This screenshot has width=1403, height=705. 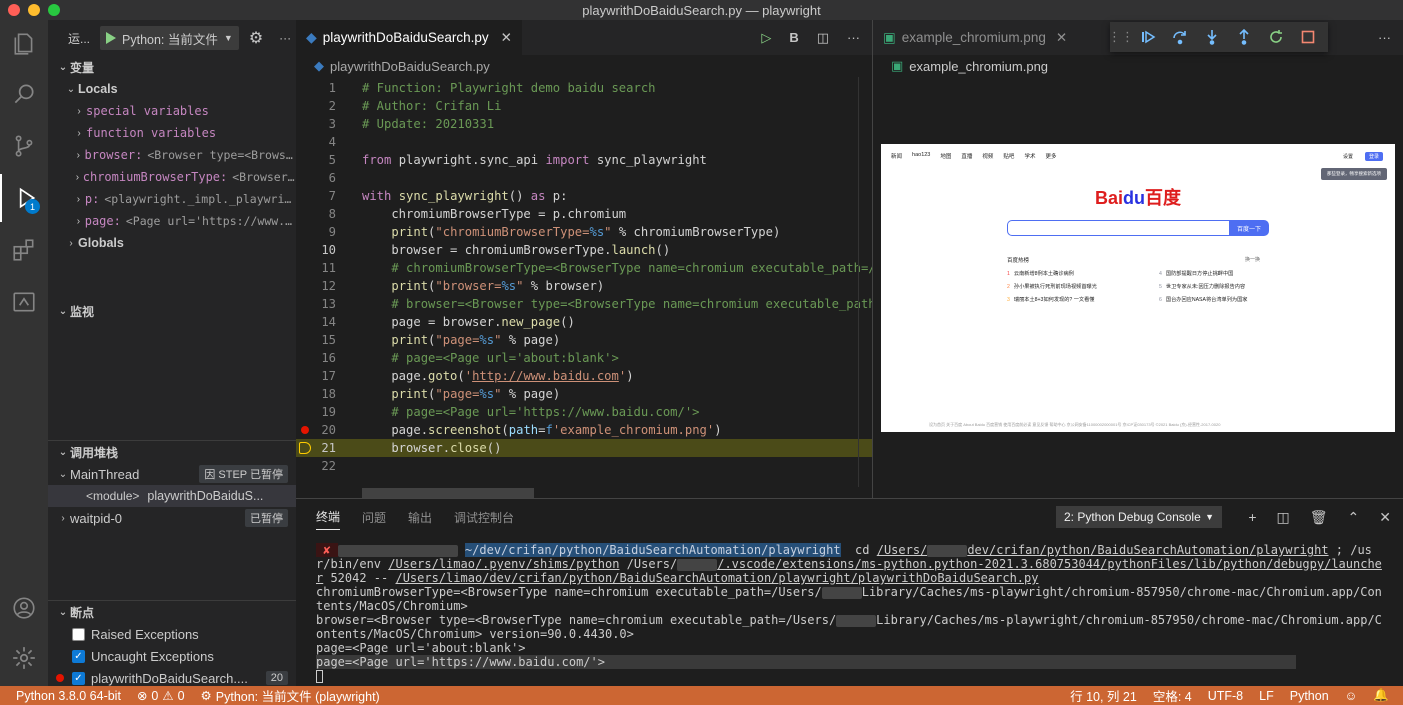 What do you see at coordinates (584, 358) in the screenshot?
I see `code-line: 16 # page=<Page url='about:blank'>` at bounding box center [584, 358].